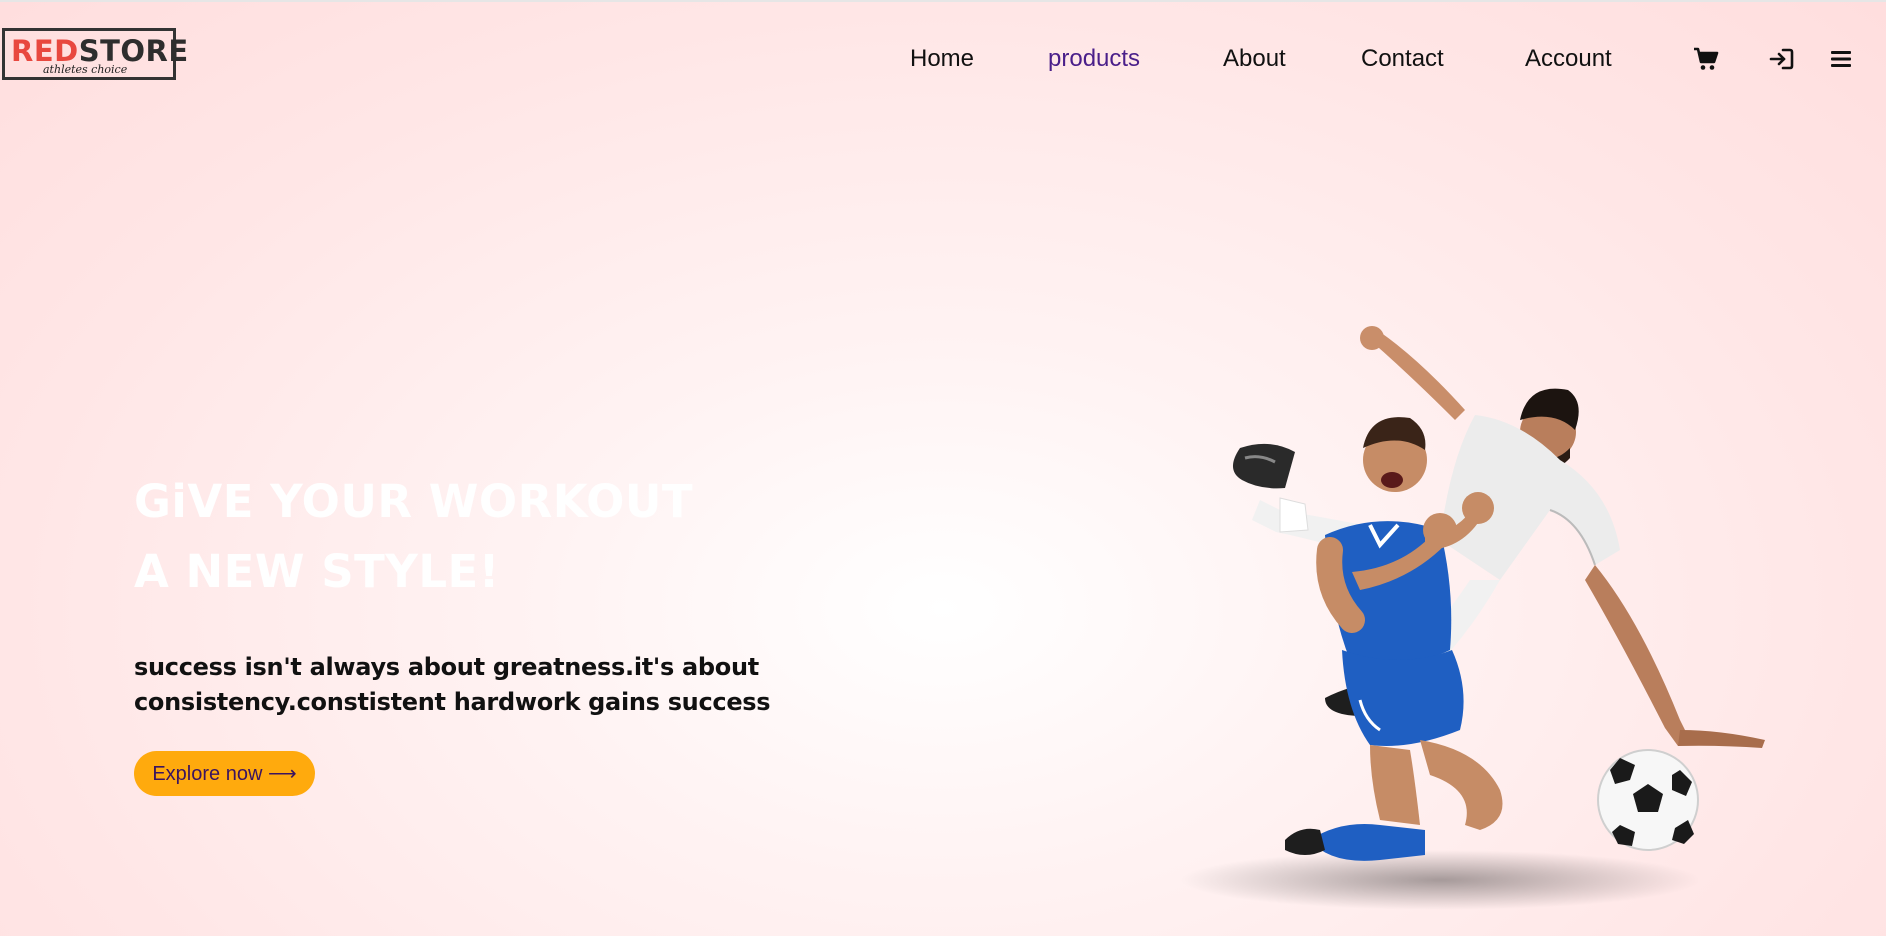 This screenshot has width=1886, height=936. What do you see at coordinates (1402, 59) in the screenshot?
I see `nav-contact: Contact` at bounding box center [1402, 59].